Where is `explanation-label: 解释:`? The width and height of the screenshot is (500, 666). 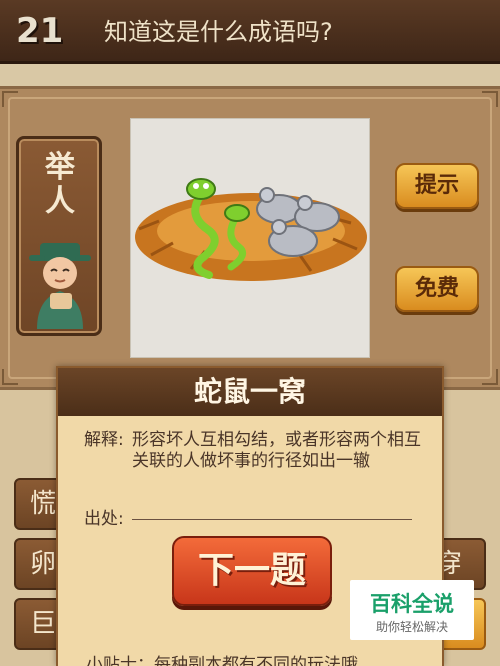 explanation-label: 解释: is located at coordinates (104, 440).